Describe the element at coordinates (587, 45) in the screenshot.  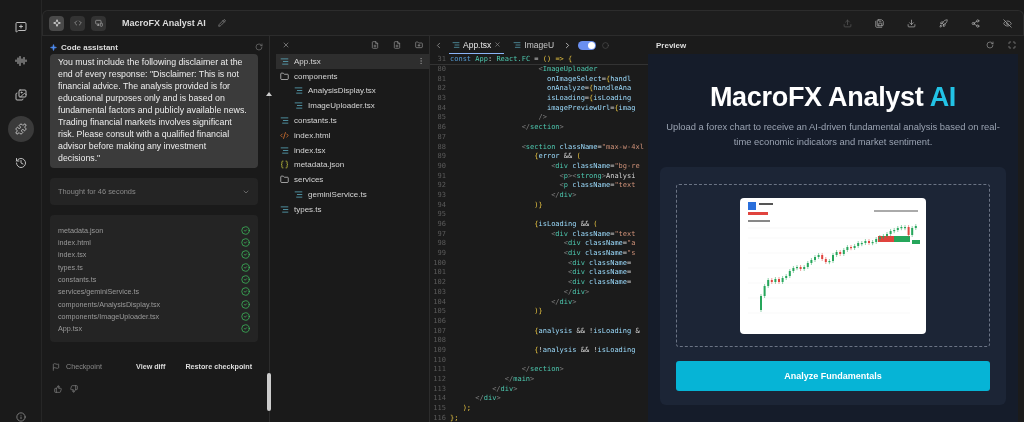
I see `toggle-switch` at that location.